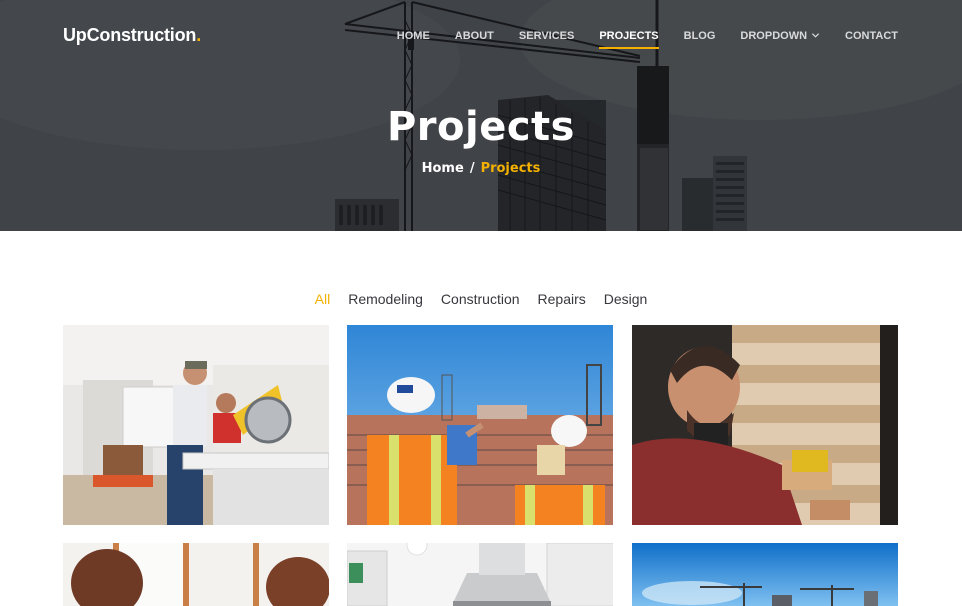  I want to click on nav-item-services: Services, so click(546, 40).